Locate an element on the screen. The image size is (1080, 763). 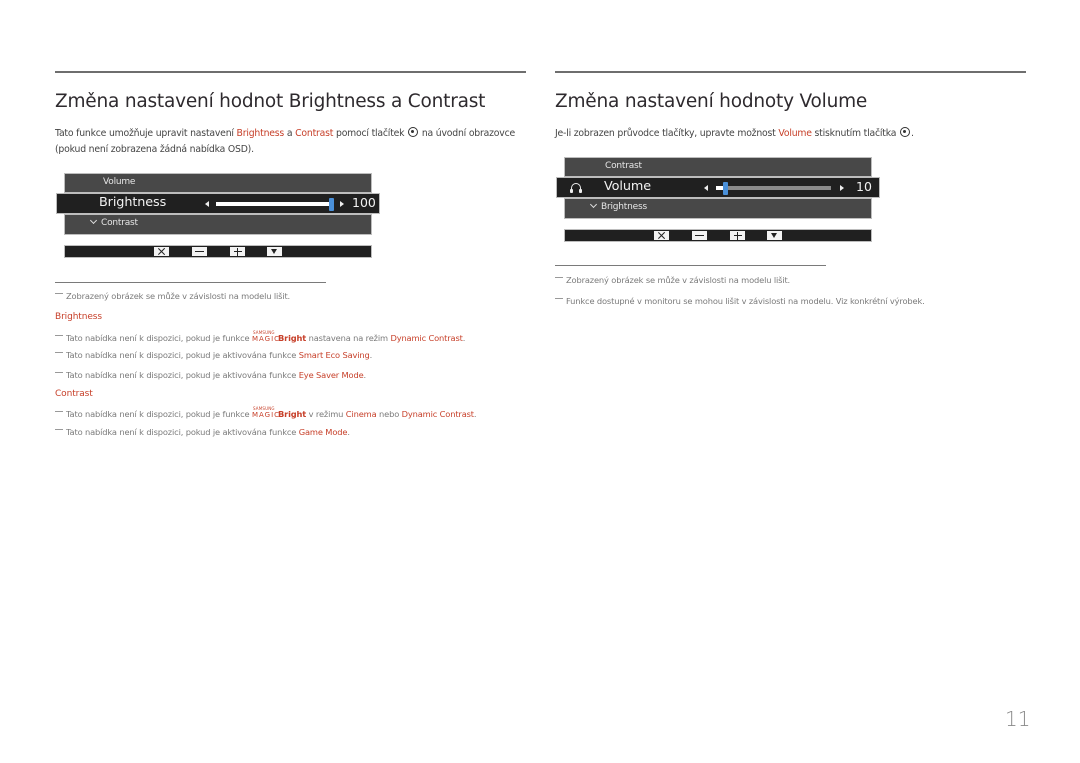
intro-text: a is located at coordinates (290, 133).